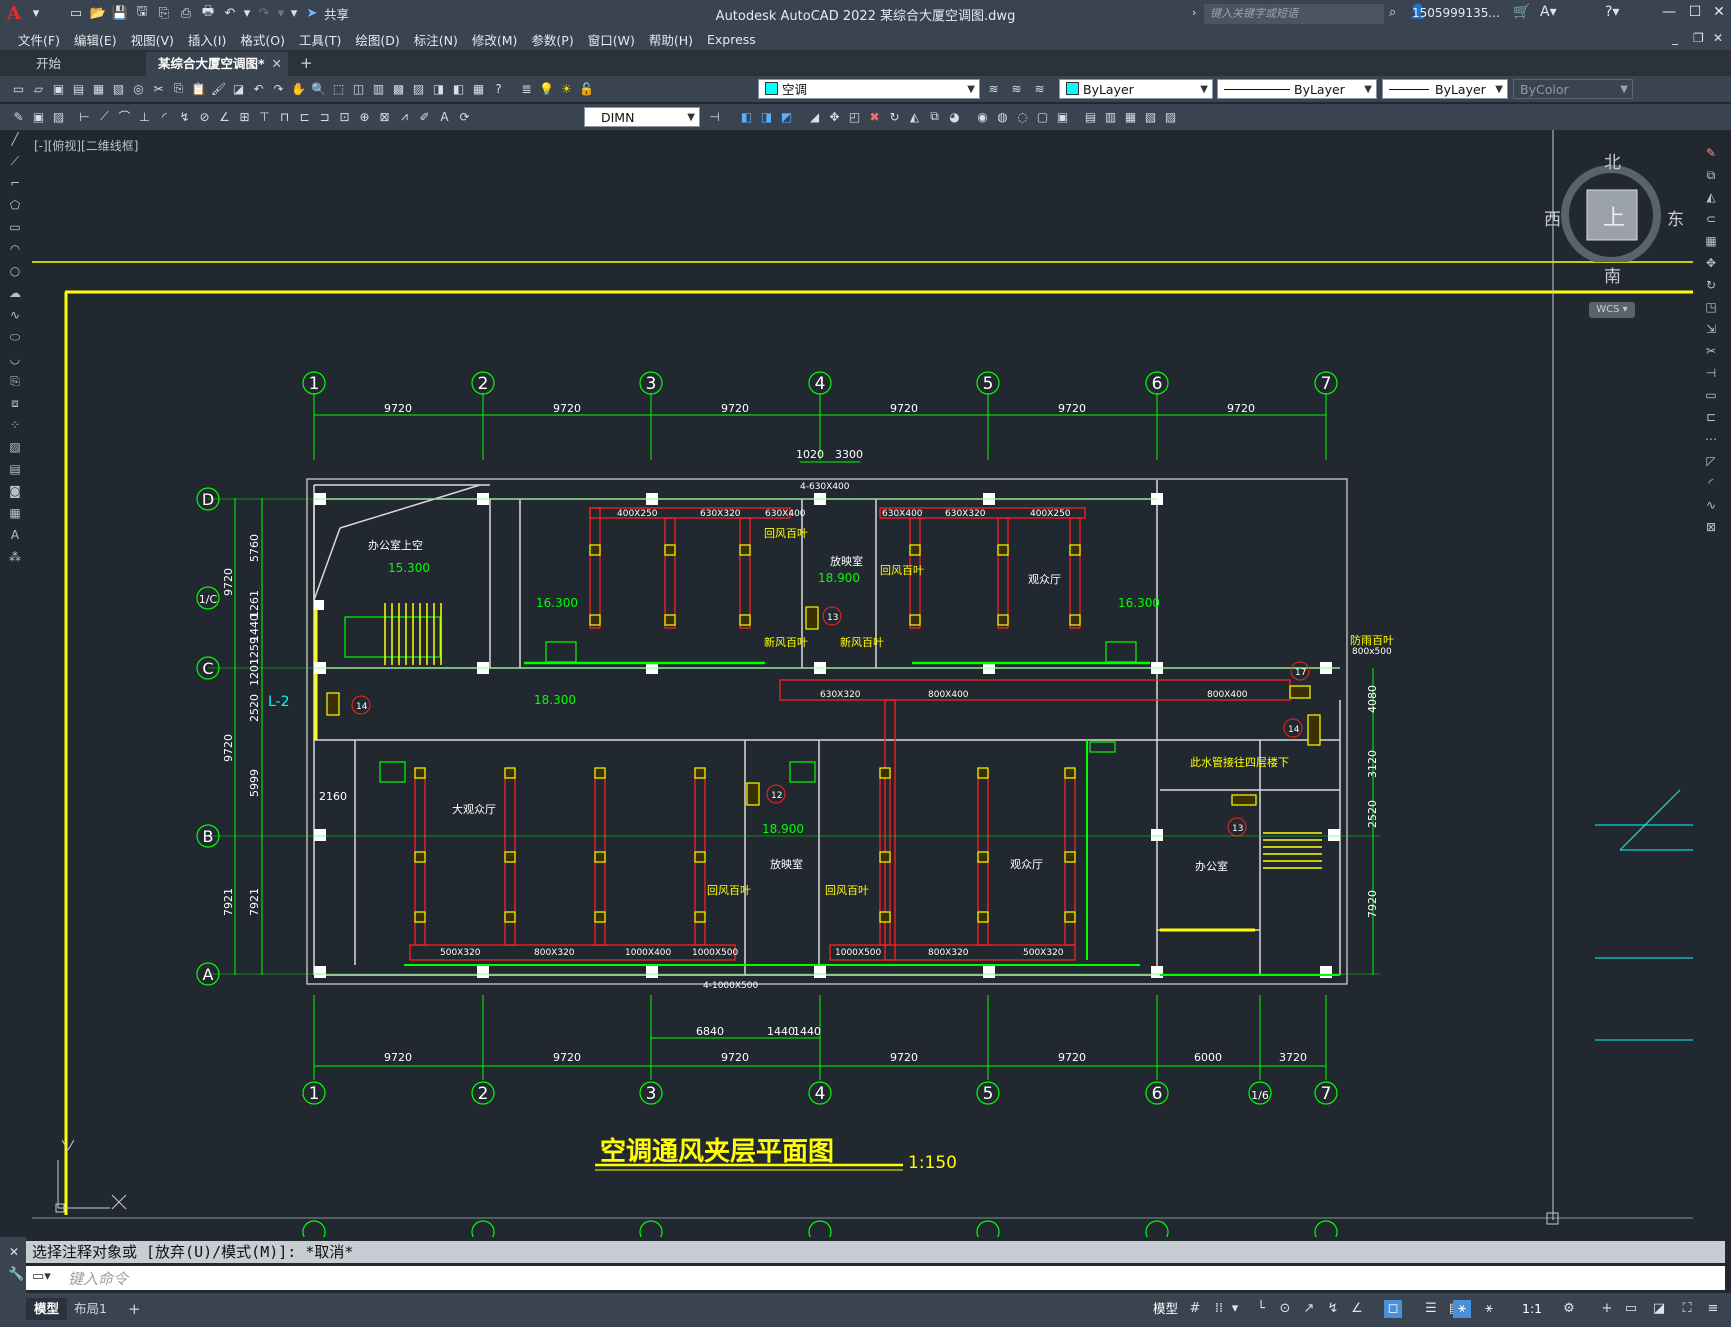  I want to click on viewcube: 北 南 东 西 上, so click(1614, 219).